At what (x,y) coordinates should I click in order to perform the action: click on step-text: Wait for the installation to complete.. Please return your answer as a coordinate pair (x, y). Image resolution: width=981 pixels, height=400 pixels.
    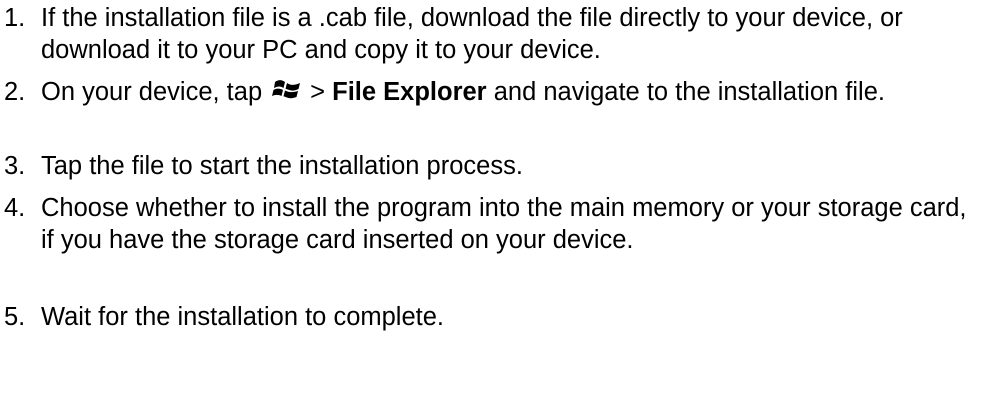
    Looking at the image, I should click on (242, 317).